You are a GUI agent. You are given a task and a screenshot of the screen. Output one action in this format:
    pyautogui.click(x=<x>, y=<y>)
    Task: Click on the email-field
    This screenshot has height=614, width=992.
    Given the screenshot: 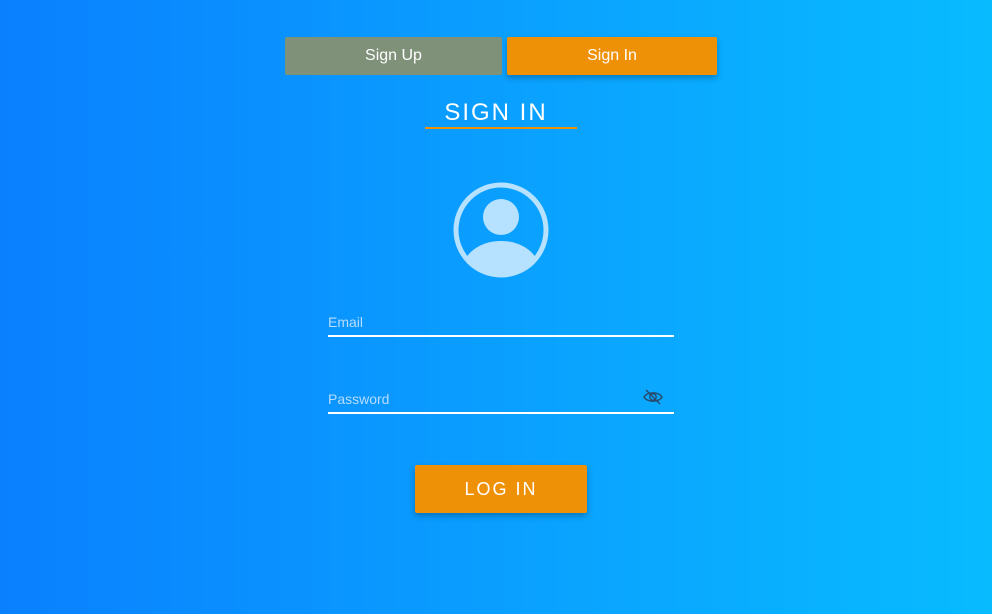 What is the action you would take?
    pyautogui.click(x=501, y=322)
    